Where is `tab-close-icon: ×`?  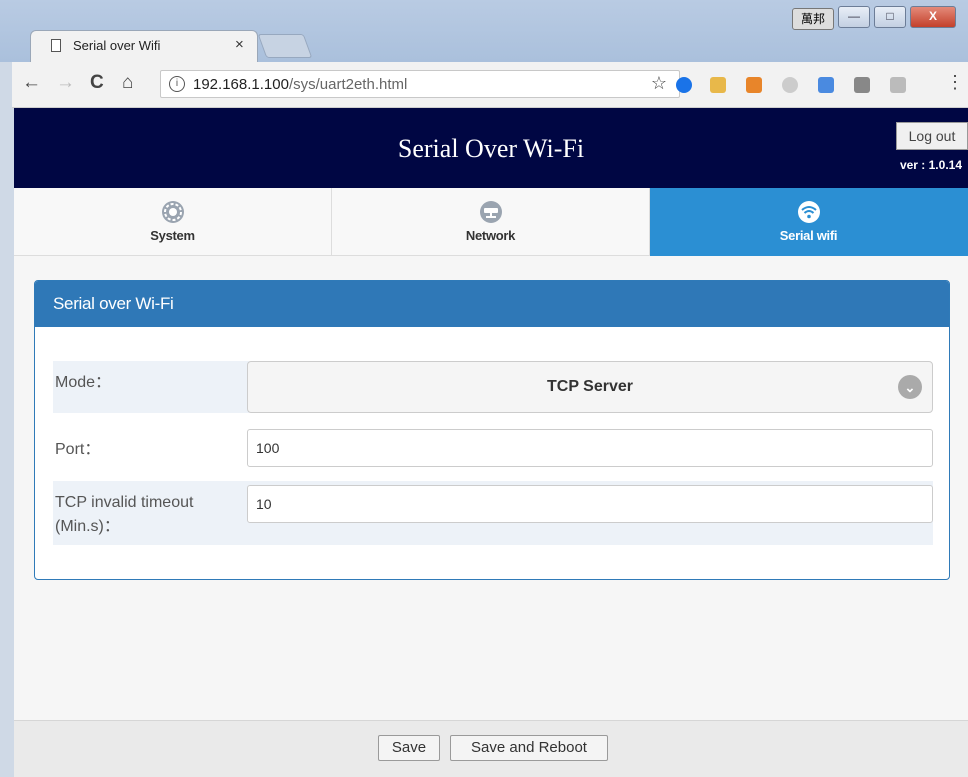
tab-close-icon: × is located at coordinates (239, 44).